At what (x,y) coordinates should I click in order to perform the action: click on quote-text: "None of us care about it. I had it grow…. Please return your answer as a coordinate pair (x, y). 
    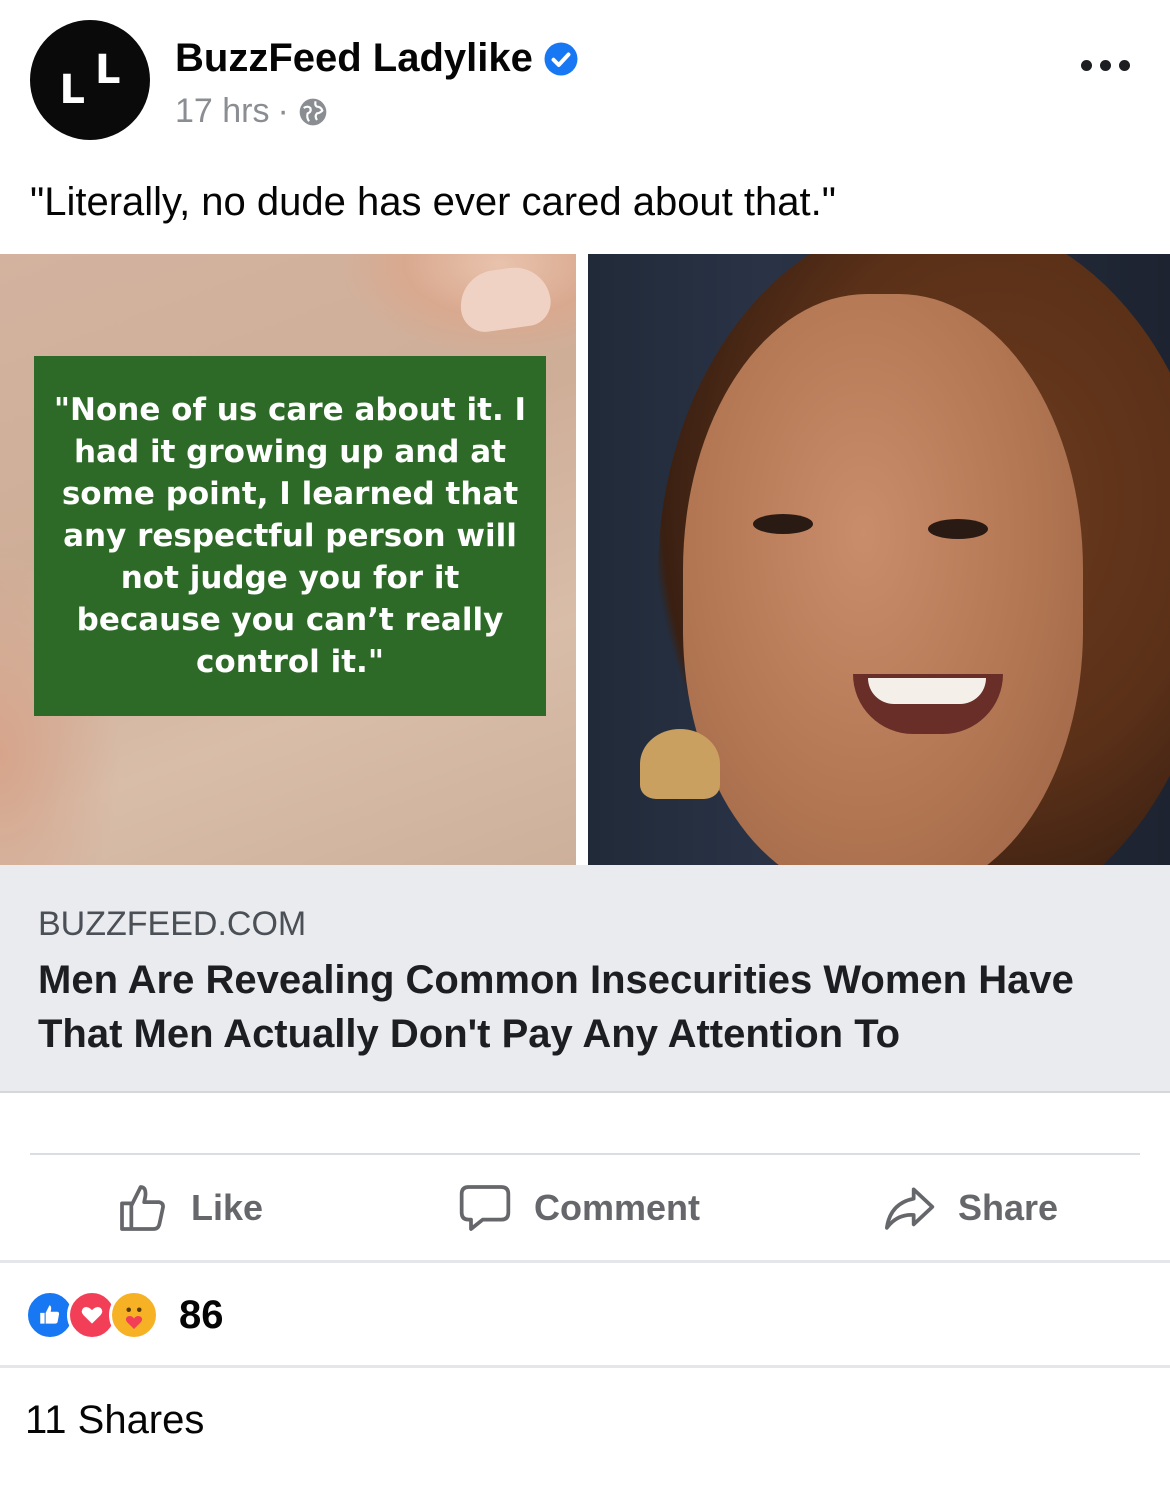
    Looking at the image, I should click on (290, 536).